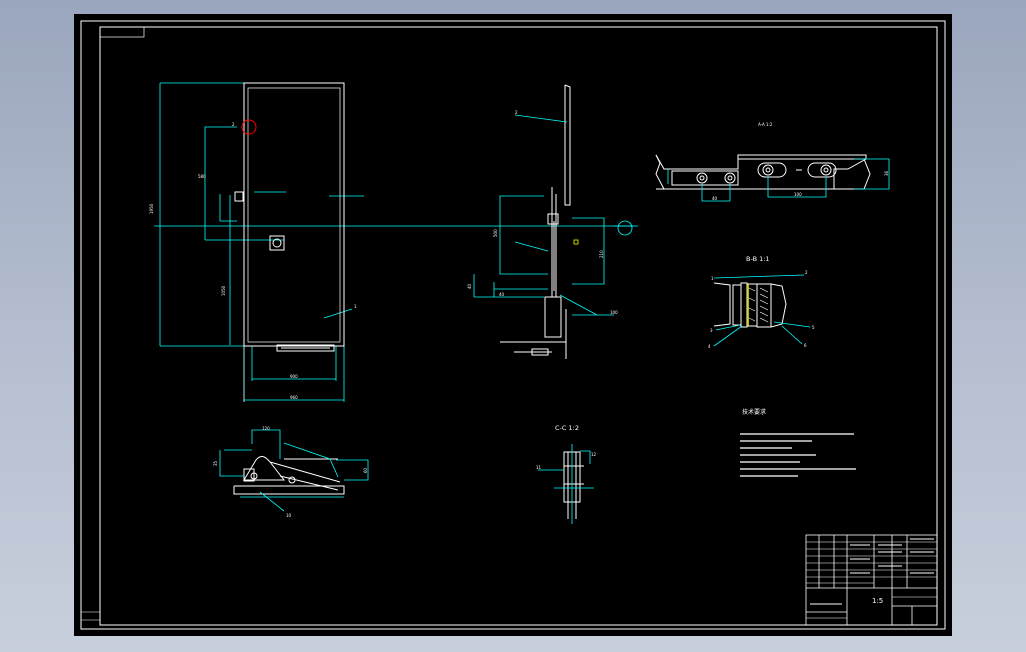  Describe the element at coordinates (813, 327) in the screenshot. I see `svg-text: 5` at that location.